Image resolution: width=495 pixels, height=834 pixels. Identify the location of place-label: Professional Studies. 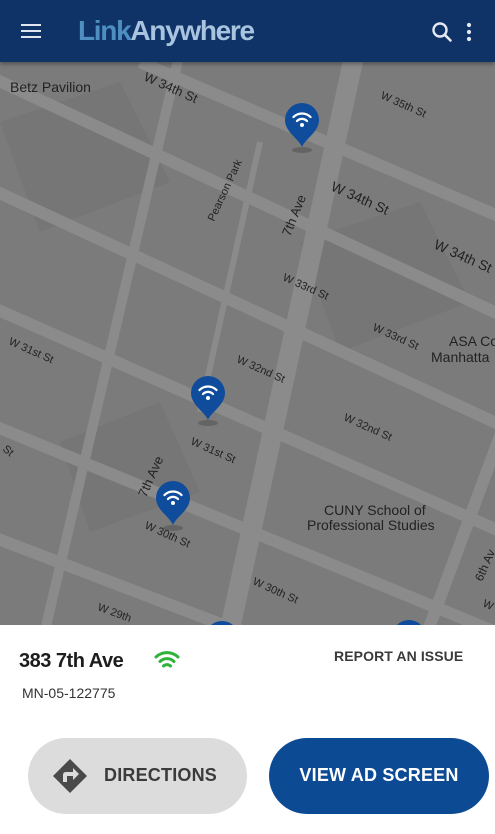
(371, 525).